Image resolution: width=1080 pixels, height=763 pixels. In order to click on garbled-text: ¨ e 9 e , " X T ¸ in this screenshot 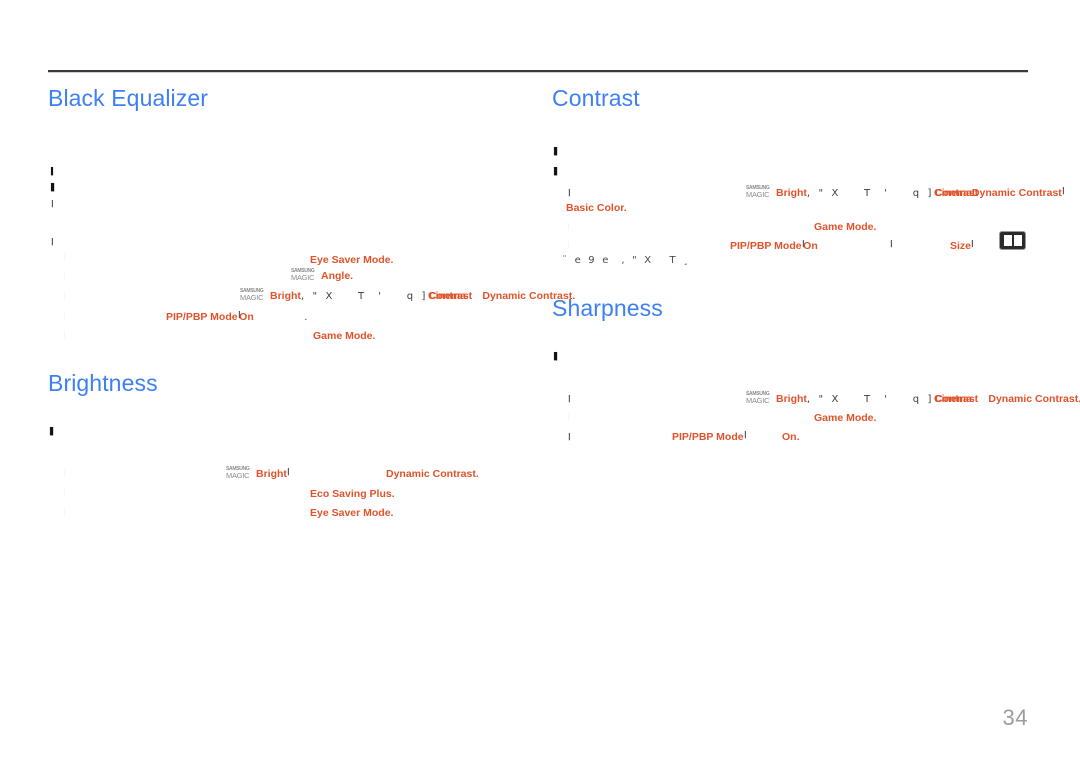, I will do `click(626, 260)`.